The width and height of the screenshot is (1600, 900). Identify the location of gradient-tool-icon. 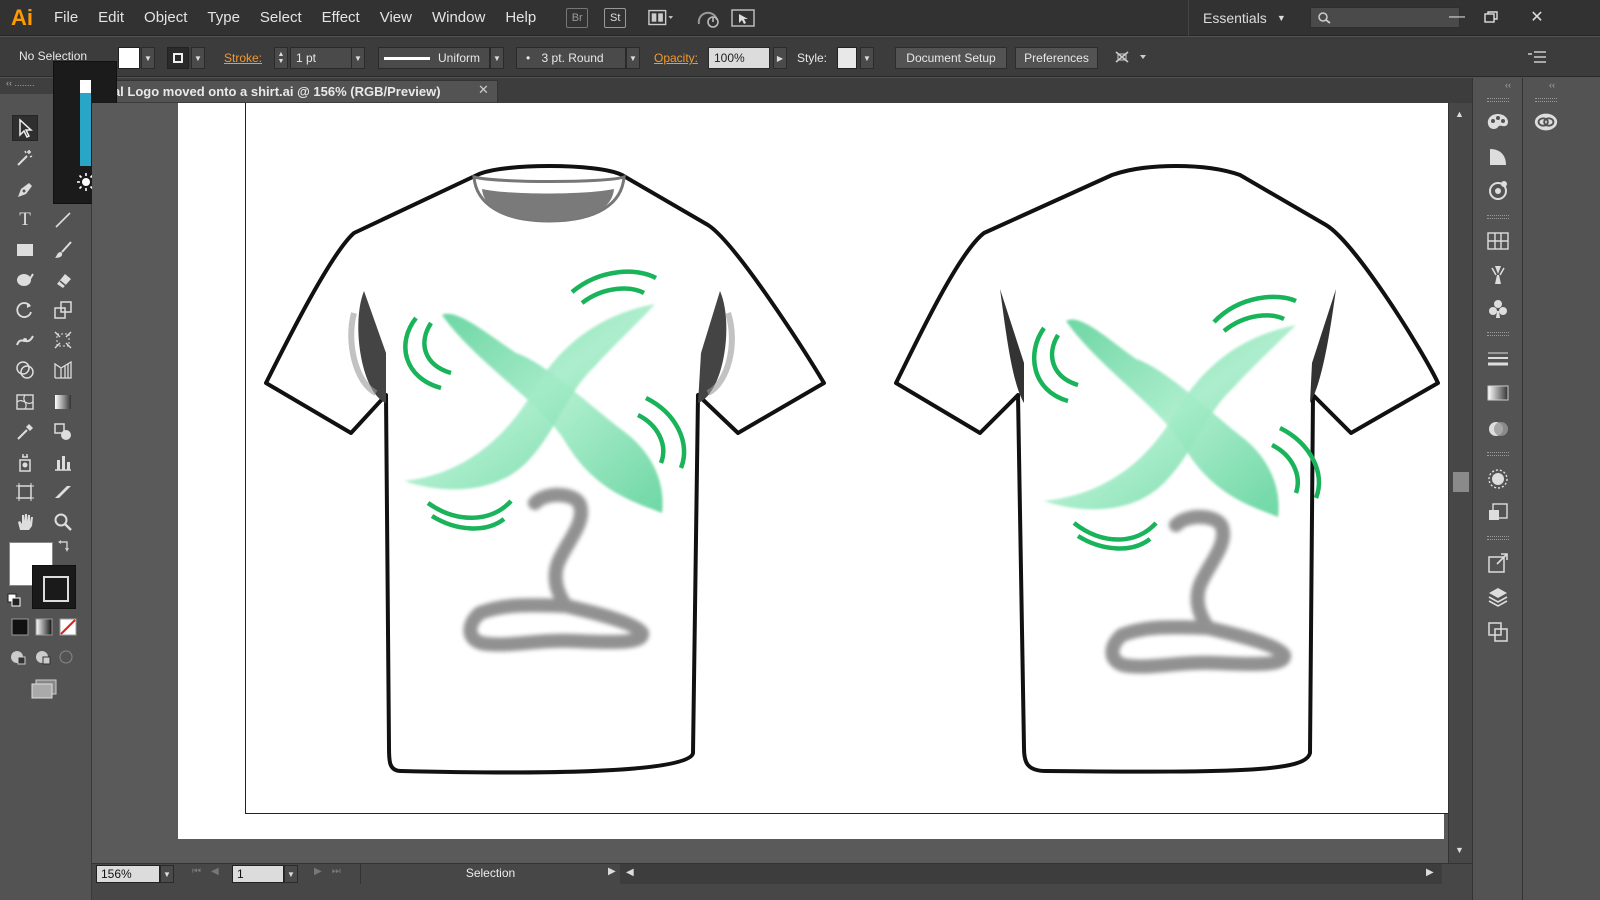
(63, 402).